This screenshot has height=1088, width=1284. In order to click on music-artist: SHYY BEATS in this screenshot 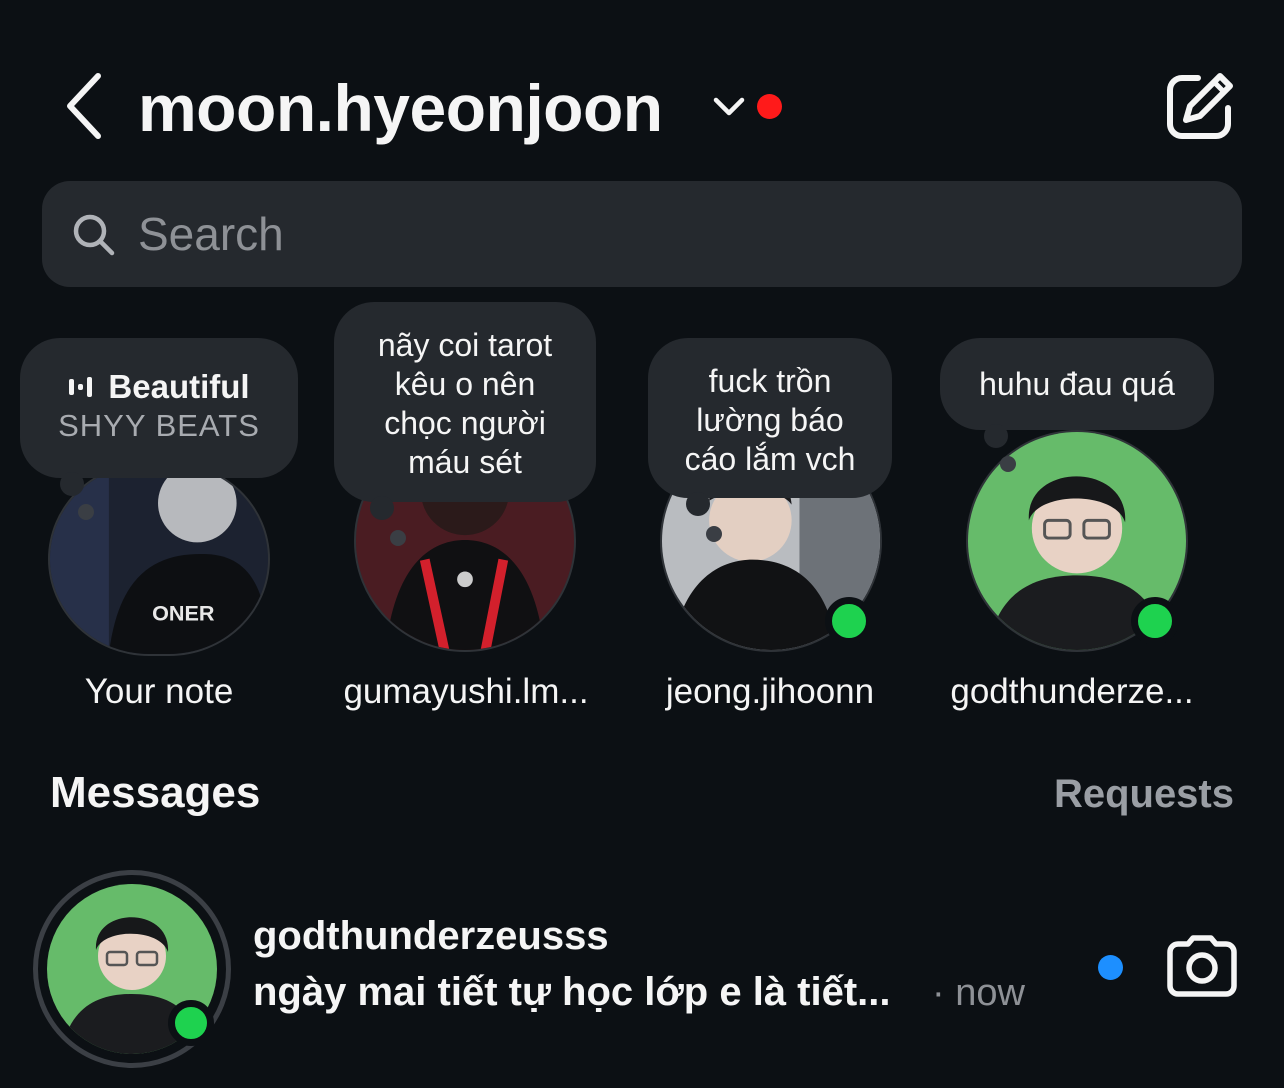, I will do `click(159, 425)`.